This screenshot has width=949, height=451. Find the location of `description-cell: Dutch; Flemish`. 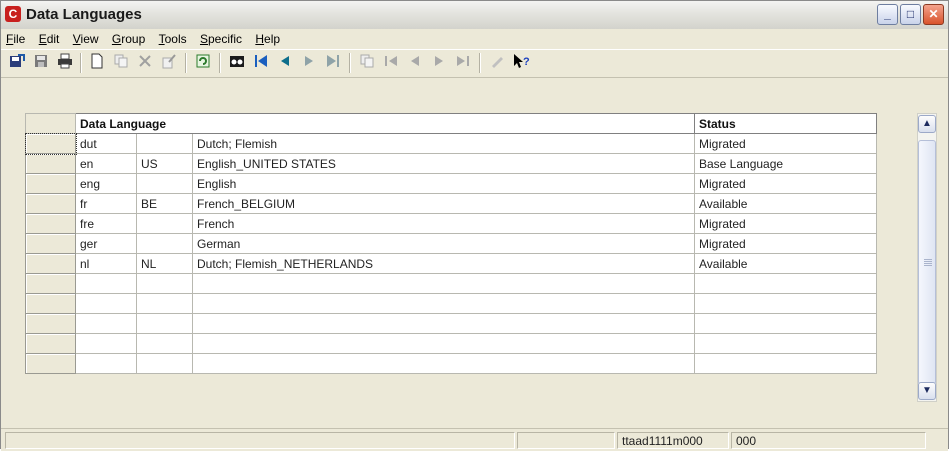

description-cell: Dutch; Flemish is located at coordinates (443, 143).